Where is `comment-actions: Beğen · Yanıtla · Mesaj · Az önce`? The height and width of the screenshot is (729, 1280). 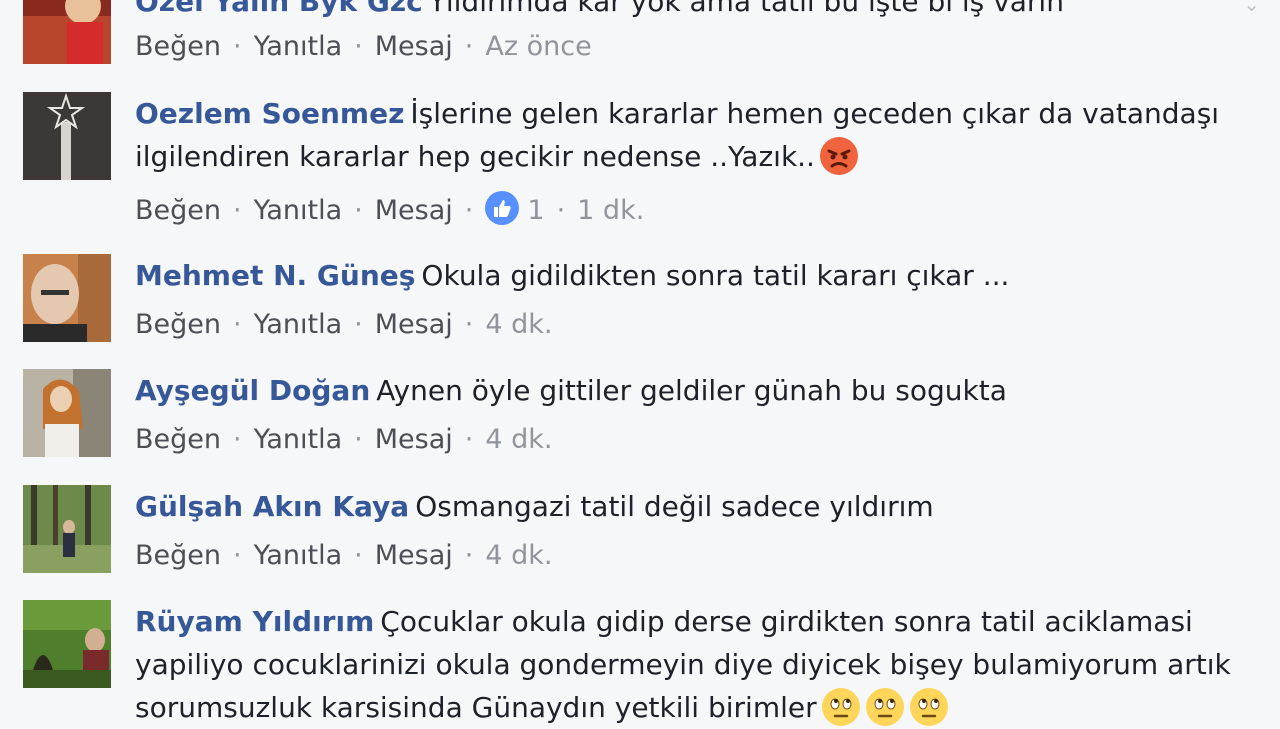
comment-actions: Beğen · Yanıtla · Mesaj · Az önce is located at coordinates (363, 46).